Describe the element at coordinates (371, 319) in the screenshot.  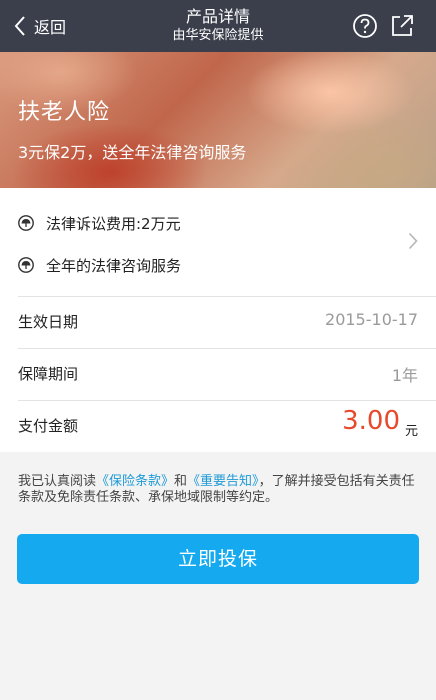
I see `effective-date-value: 2015-10-17` at that location.